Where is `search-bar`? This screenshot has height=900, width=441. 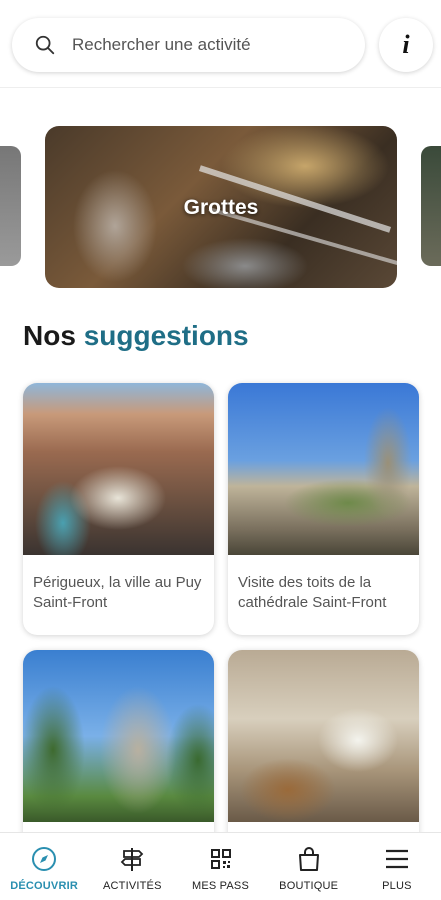 search-bar is located at coordinates (188, 45).